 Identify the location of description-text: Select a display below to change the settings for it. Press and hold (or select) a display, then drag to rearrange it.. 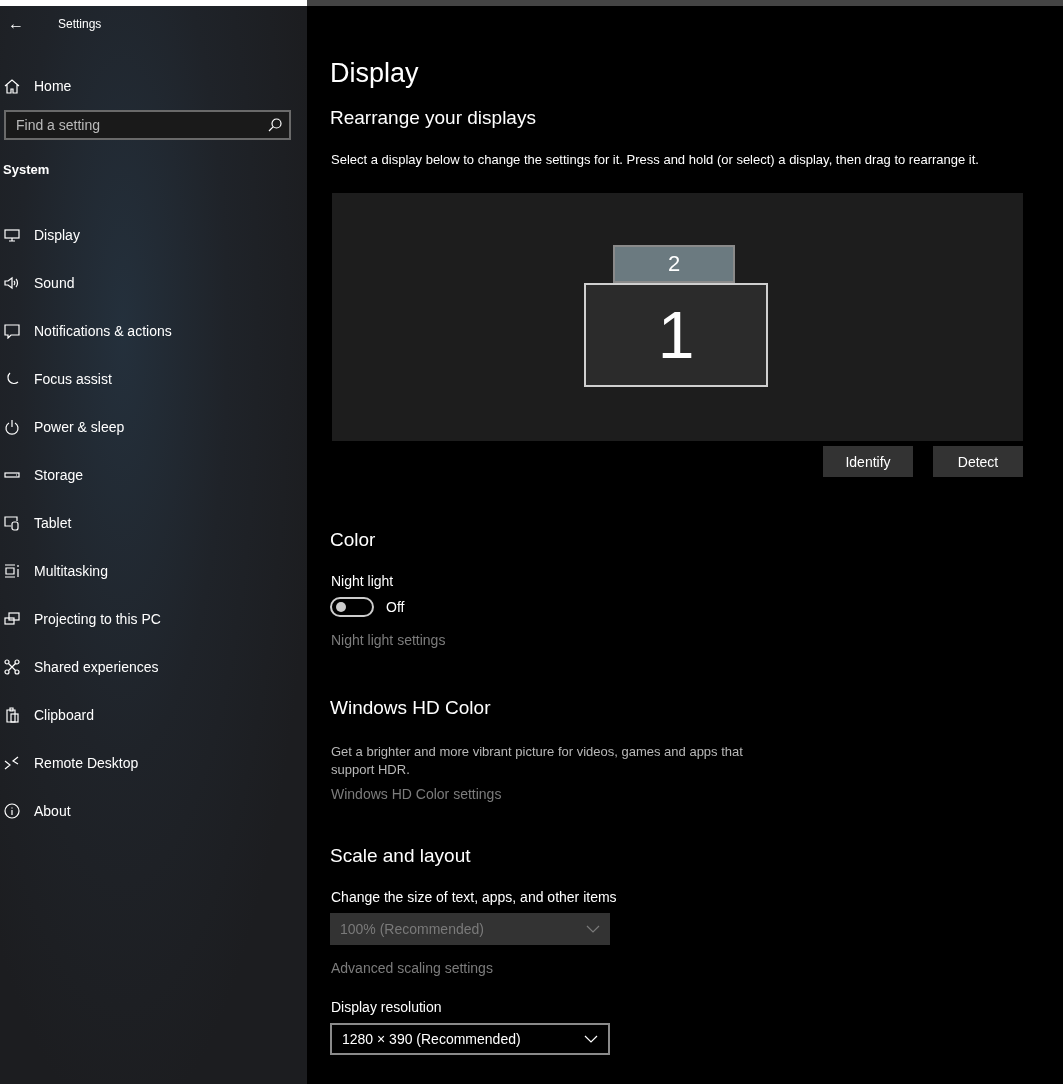
(655, 160).